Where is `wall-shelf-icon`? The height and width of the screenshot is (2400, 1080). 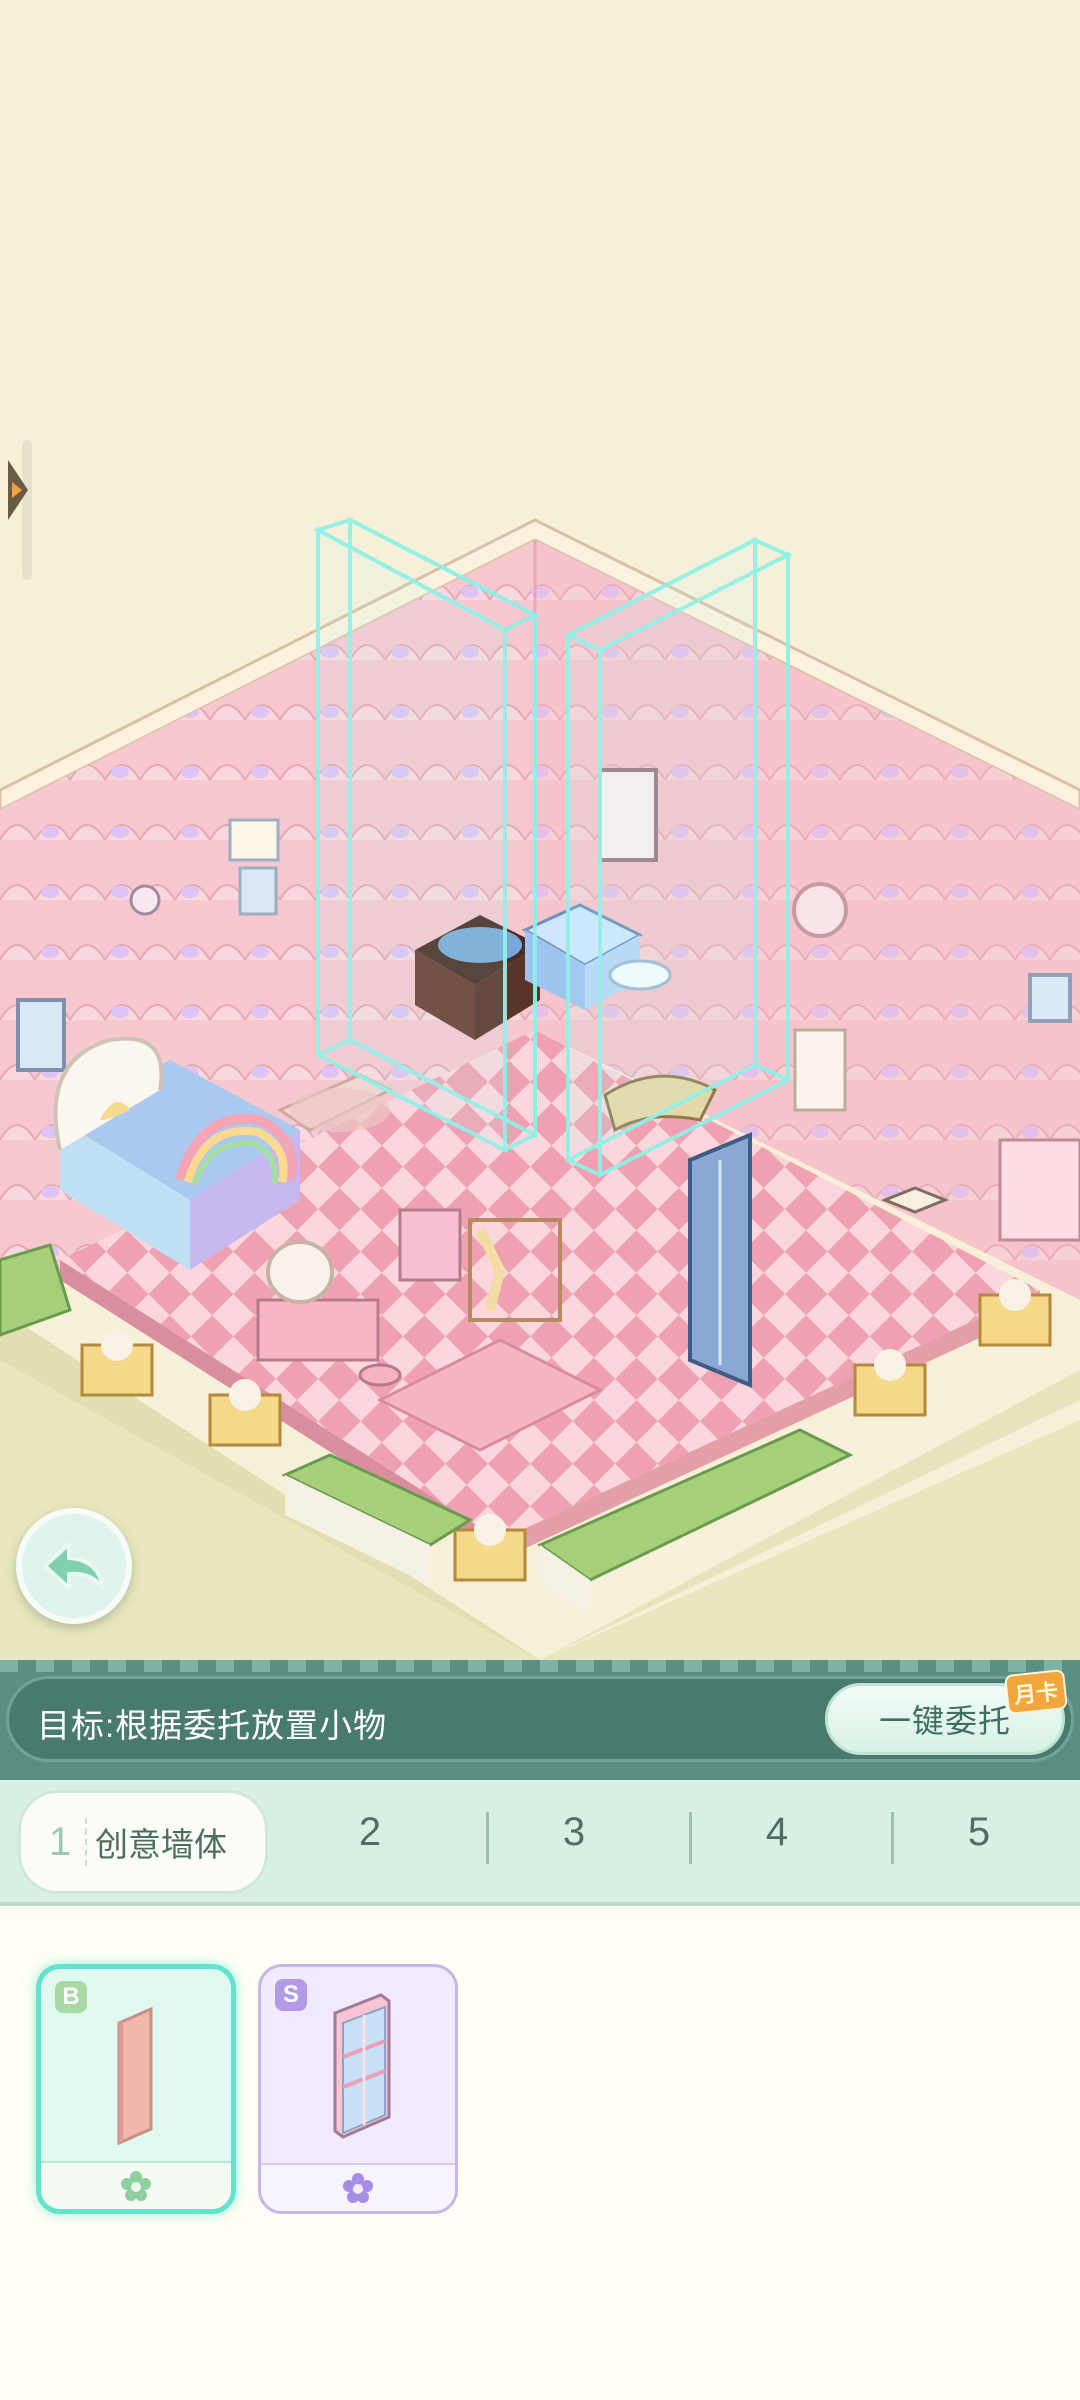 wall-shelf-icon is located at coordinates (362, 2066).